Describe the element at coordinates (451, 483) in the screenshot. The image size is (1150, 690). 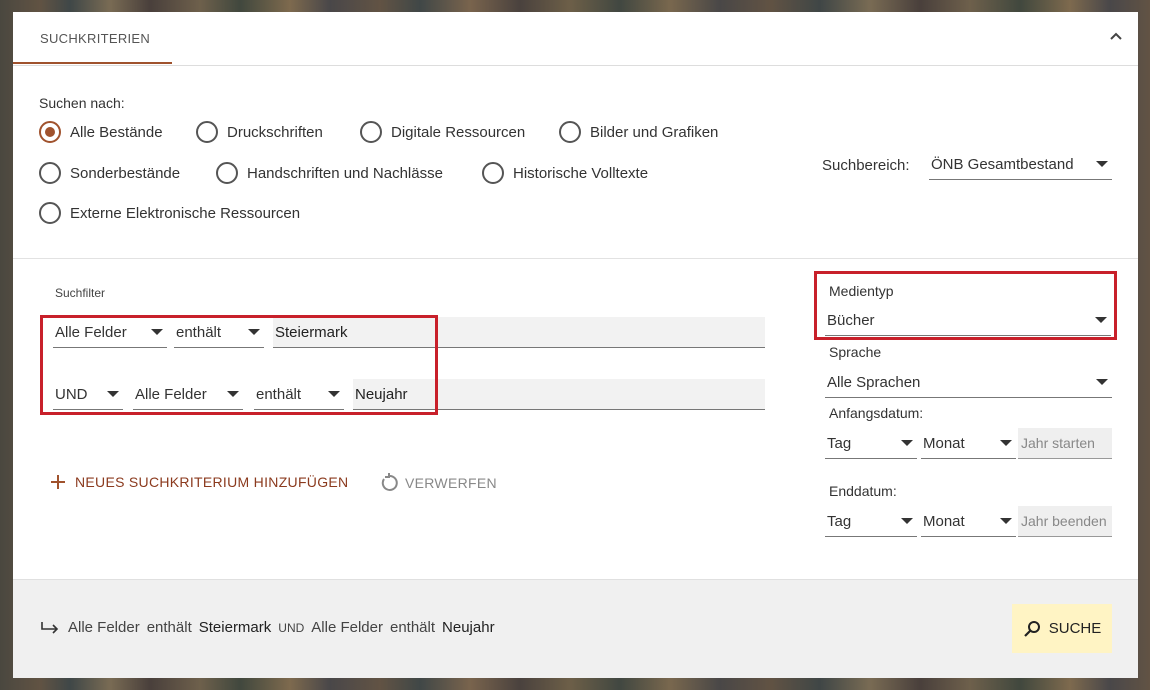
I see `discard-label: VERWERFEN` at that location.